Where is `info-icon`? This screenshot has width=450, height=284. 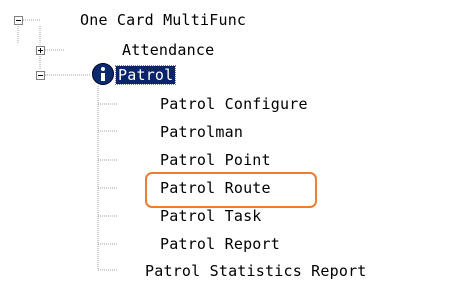 info-icon is located at coordinates (103, 74).